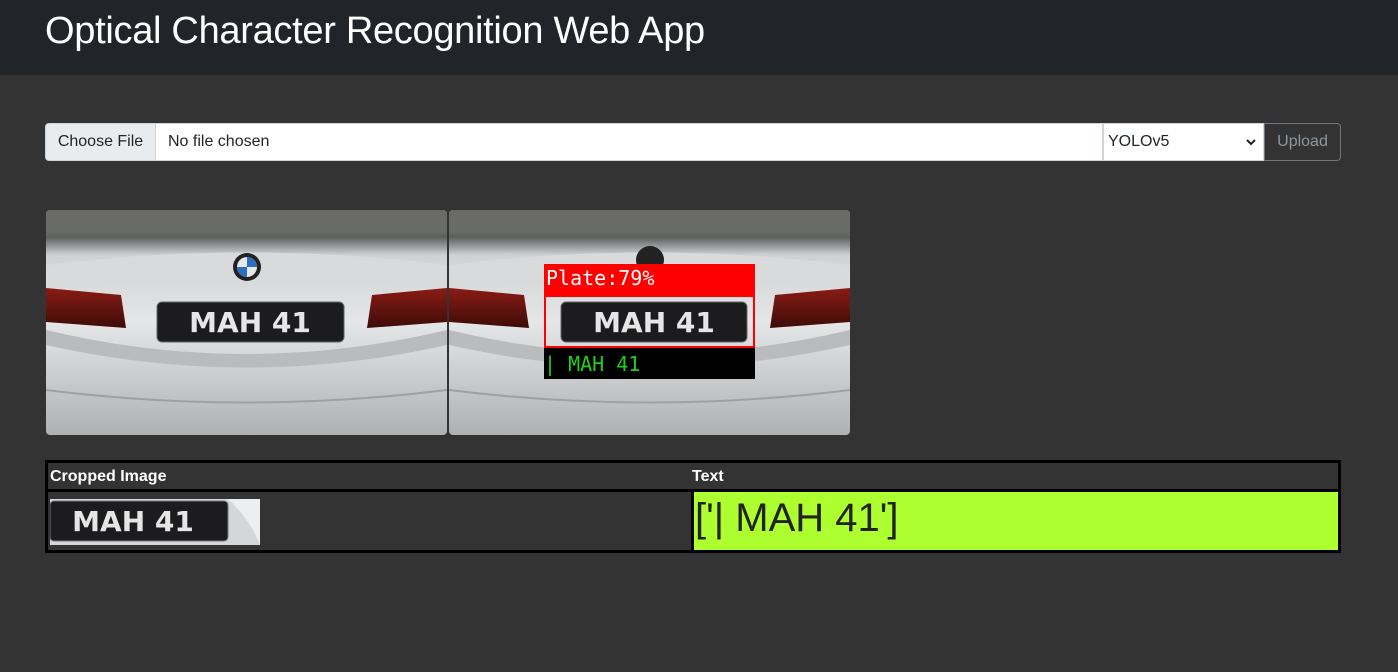 Image resolution: width=1398 pixels, height=672 pixels. I want to click on column-header-cropped-image: Cropped Image, so click(108, 476).